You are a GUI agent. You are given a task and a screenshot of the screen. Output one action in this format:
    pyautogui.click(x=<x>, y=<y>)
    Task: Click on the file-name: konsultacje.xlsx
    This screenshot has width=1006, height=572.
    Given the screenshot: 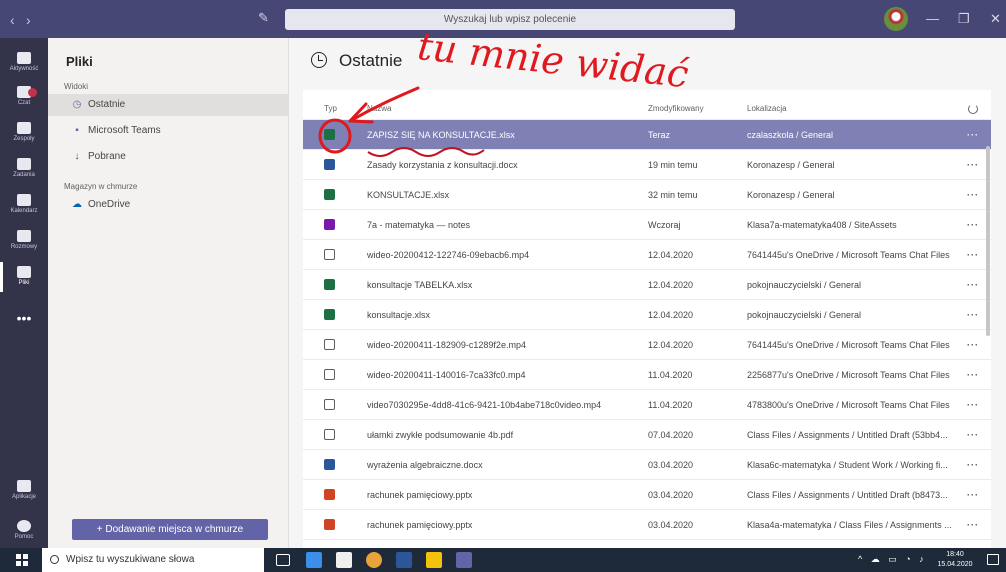 What is the action you would take?
    pyautogui.click(x=499, y=315)
    